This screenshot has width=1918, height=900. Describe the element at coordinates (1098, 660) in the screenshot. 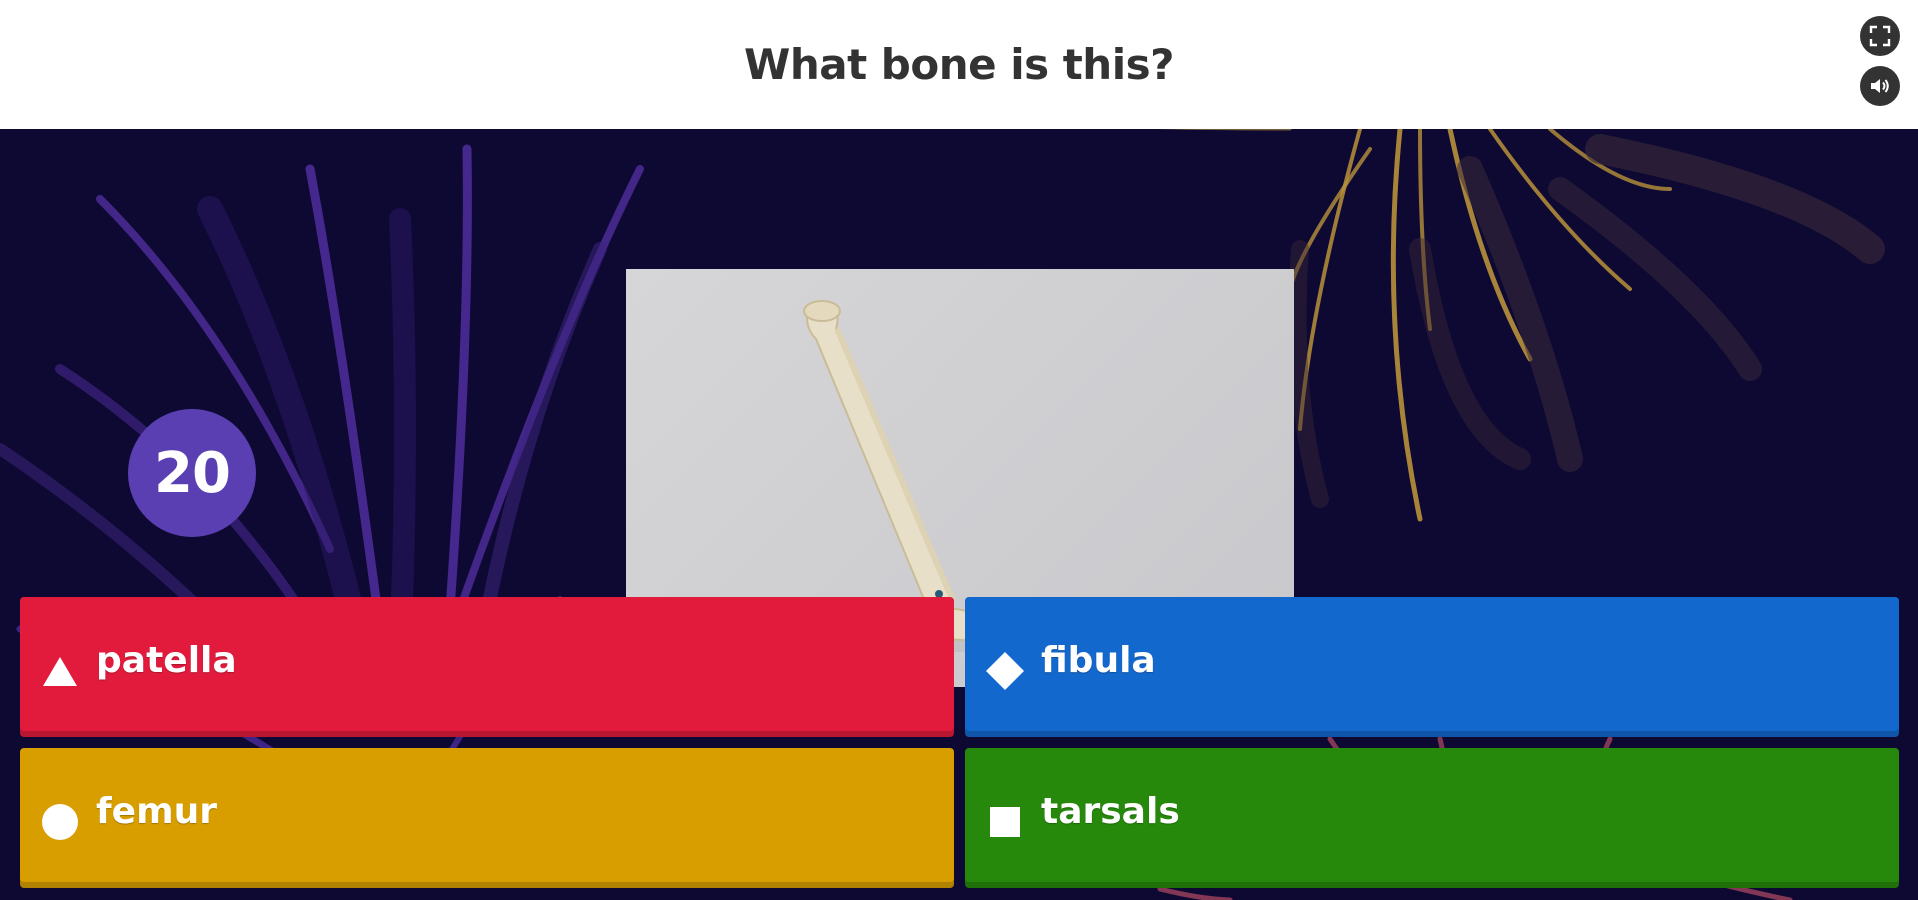

I see `answer-label: fibula` at that location.